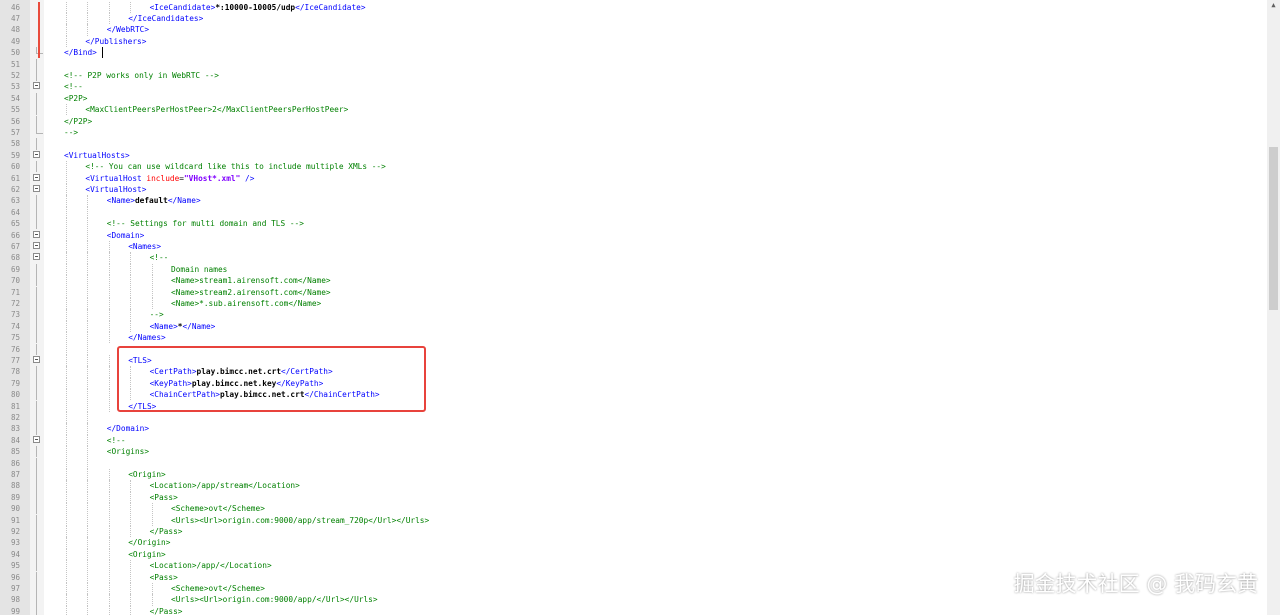  I want to click on code-text: <Domain>, so click(126, 235).